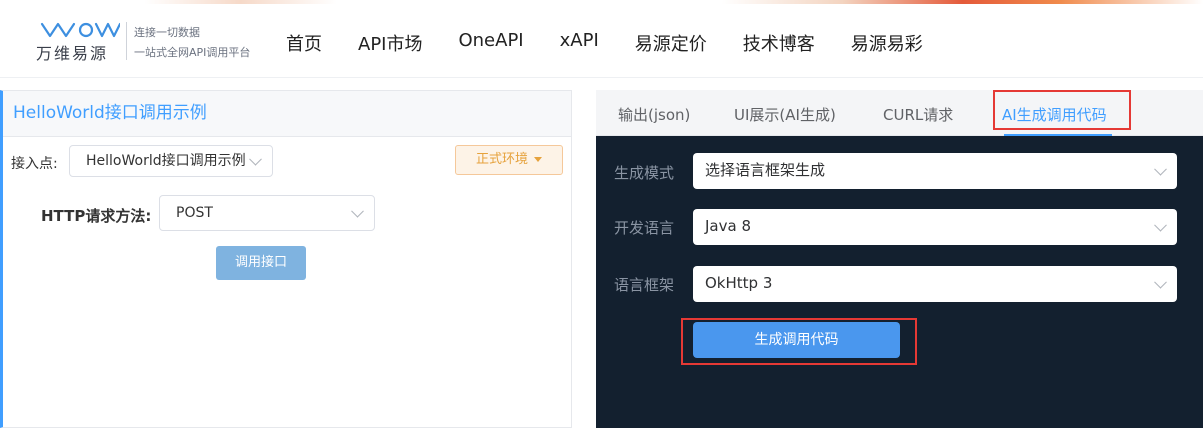 Image resolution: width=1203 pixels, height=428 pixels. Describe the element at coordinates (935, 284) in the screenshot. I see `framework-select: OkHttp 3` at that location.